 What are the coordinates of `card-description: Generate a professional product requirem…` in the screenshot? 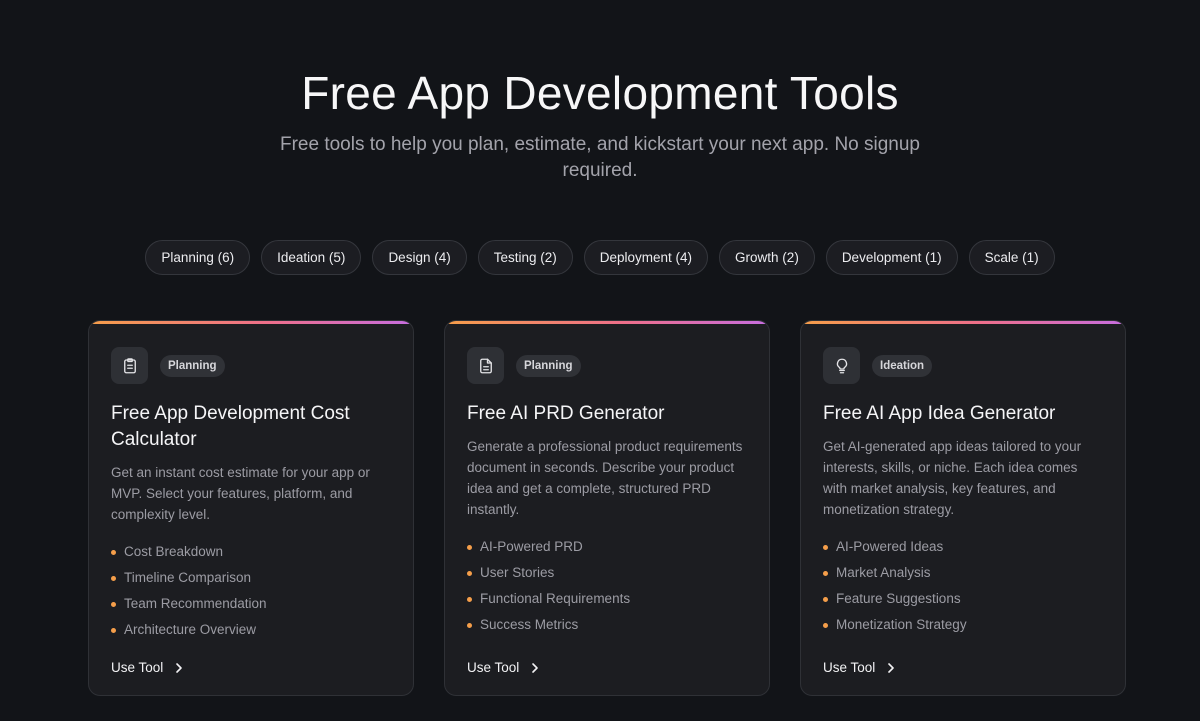 It's located at (605, 478).